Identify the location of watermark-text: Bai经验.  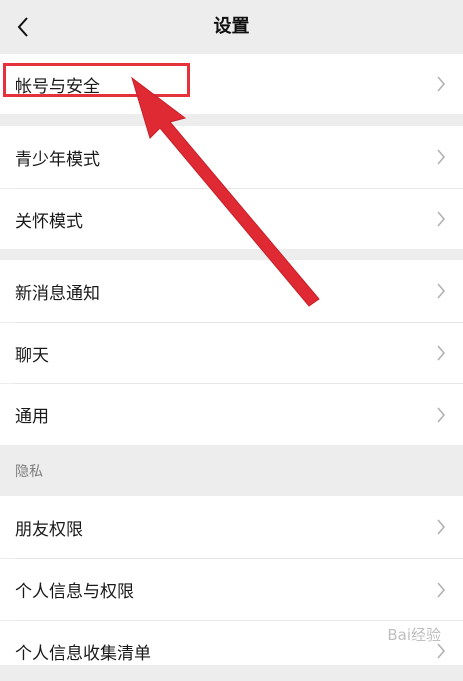
(414, 635).